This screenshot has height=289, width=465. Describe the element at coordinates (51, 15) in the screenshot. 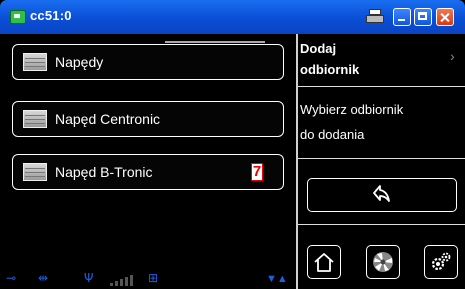

I see `window-title: cc51:0` at that location.